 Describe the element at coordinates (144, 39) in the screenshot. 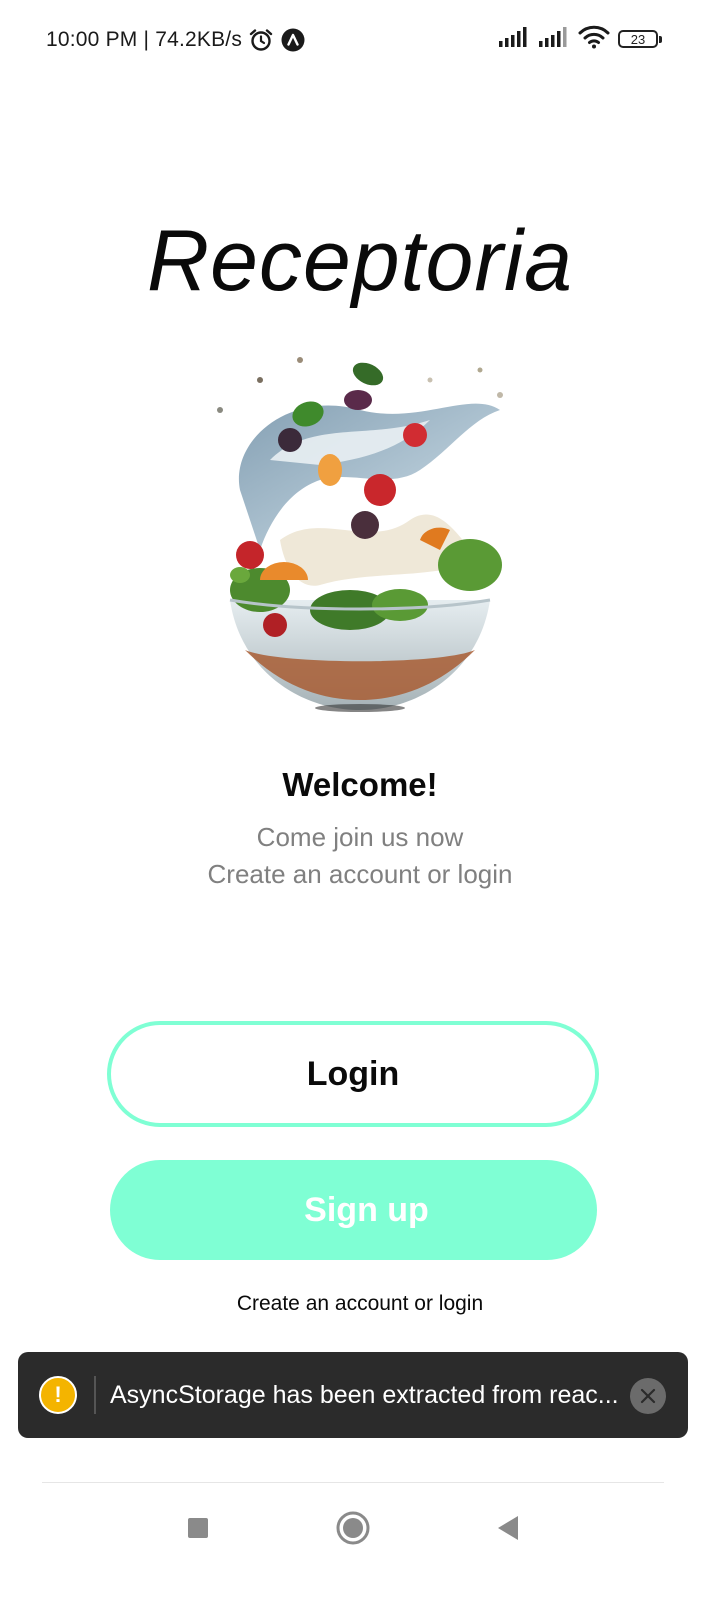

I see `status-time-speed: 10:00 PM | 74.2KB/s` at that location.